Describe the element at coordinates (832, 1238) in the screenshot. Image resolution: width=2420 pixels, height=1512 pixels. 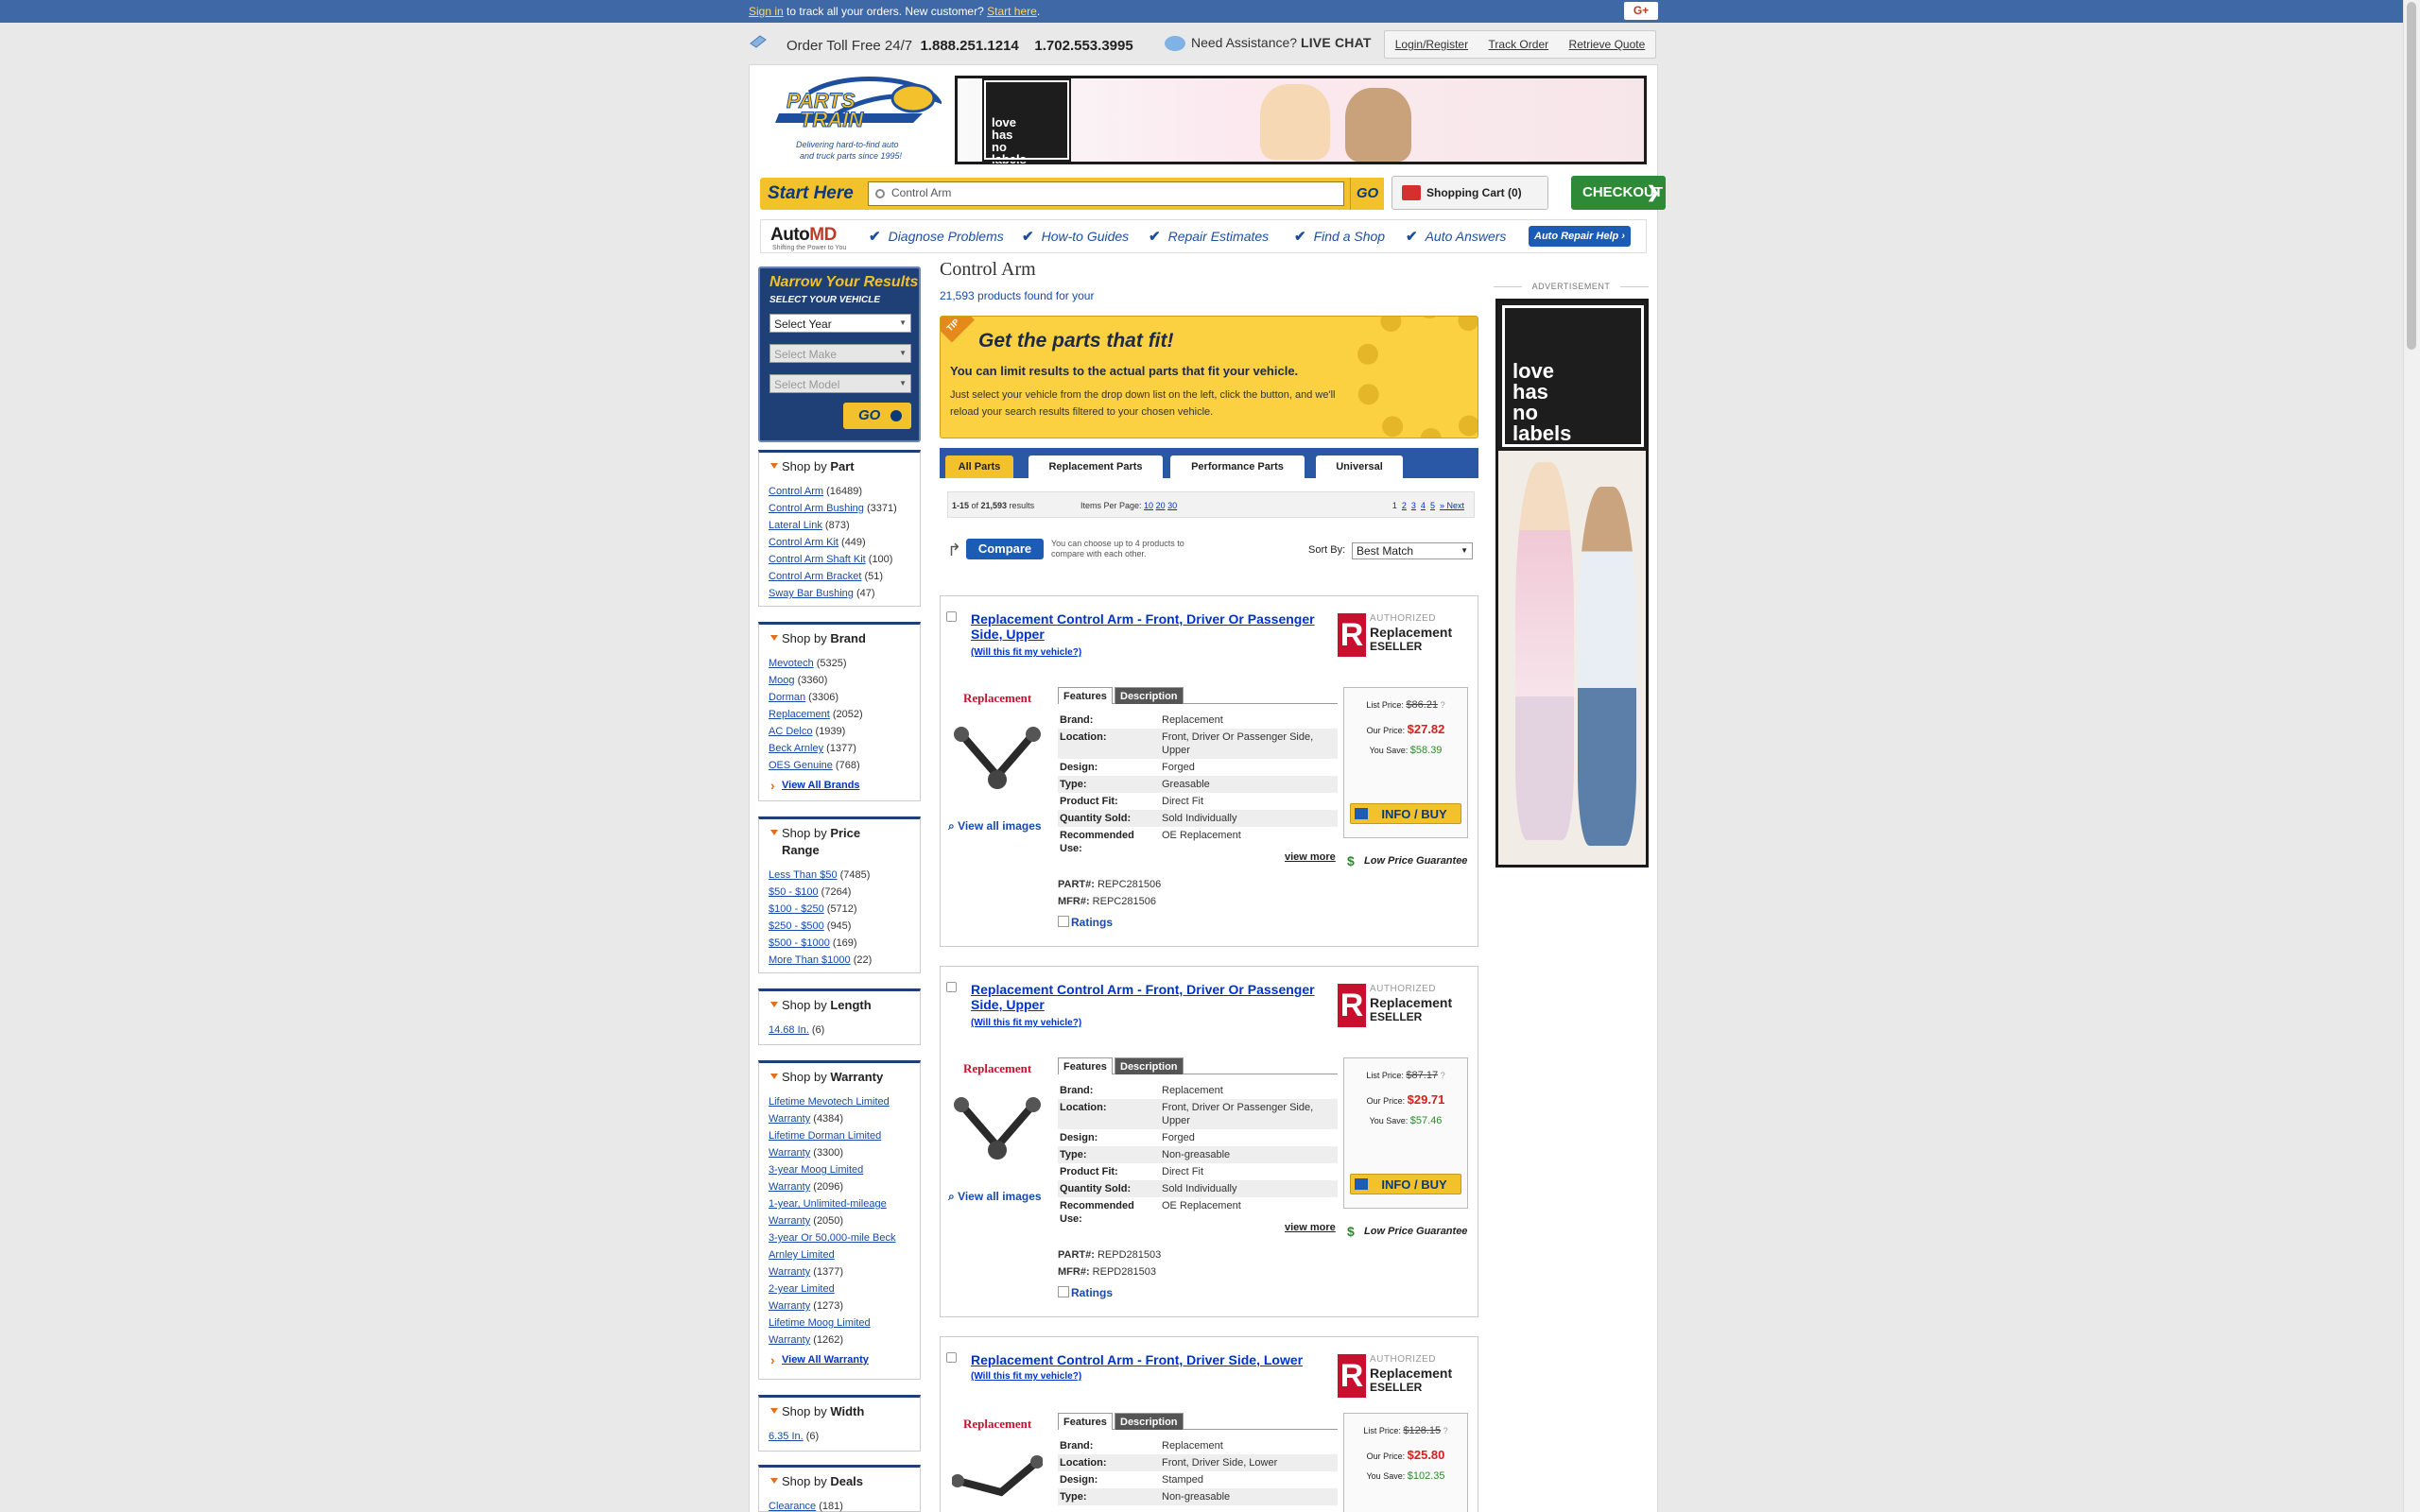
I see `facet-link: 3-year Or 50,000-mile Beck` at that location.